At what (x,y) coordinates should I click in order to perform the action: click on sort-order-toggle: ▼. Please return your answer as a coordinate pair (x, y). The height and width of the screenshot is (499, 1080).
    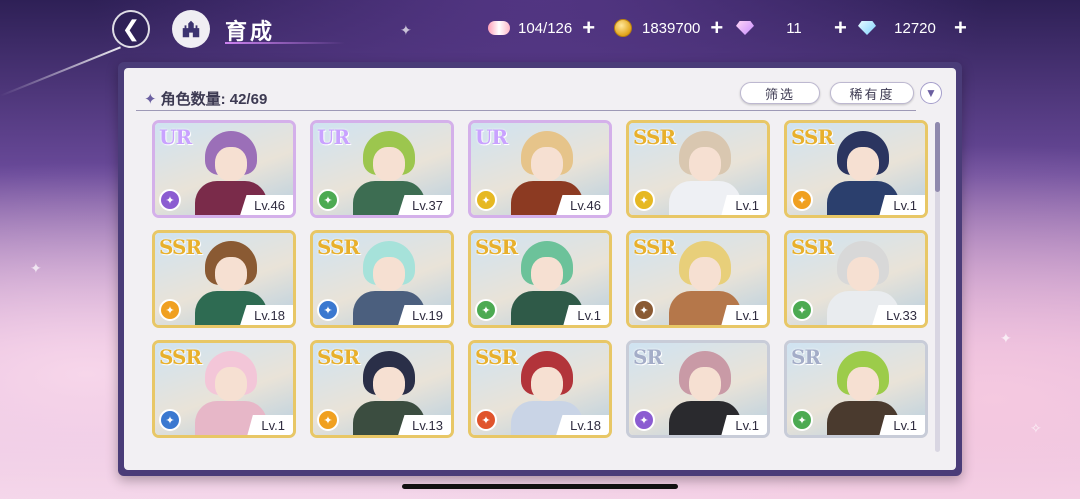
    Looking at the image, I should click on (931, 93).